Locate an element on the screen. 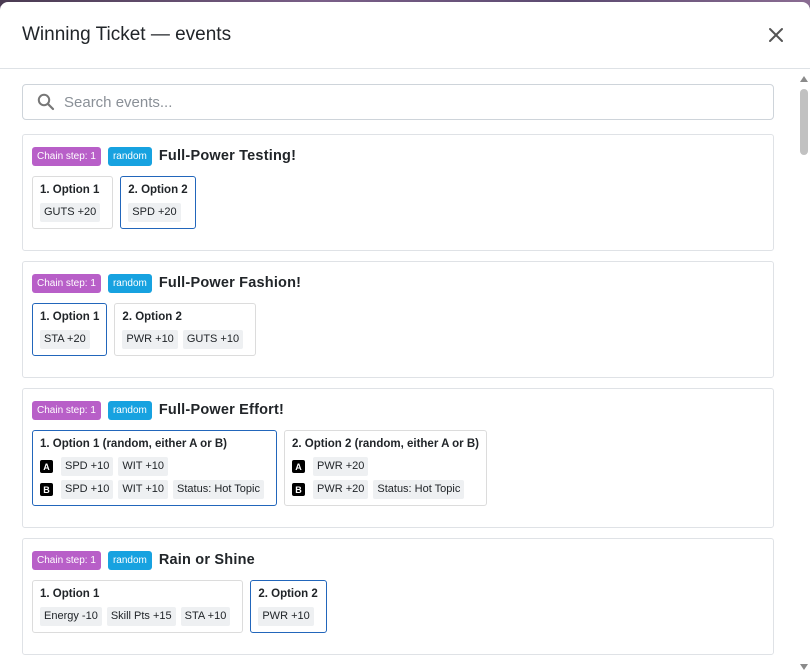 The height and width of the screenshot is (672, 810). modal-header: Winning Ticket — events is located at coordinates (405, 35).